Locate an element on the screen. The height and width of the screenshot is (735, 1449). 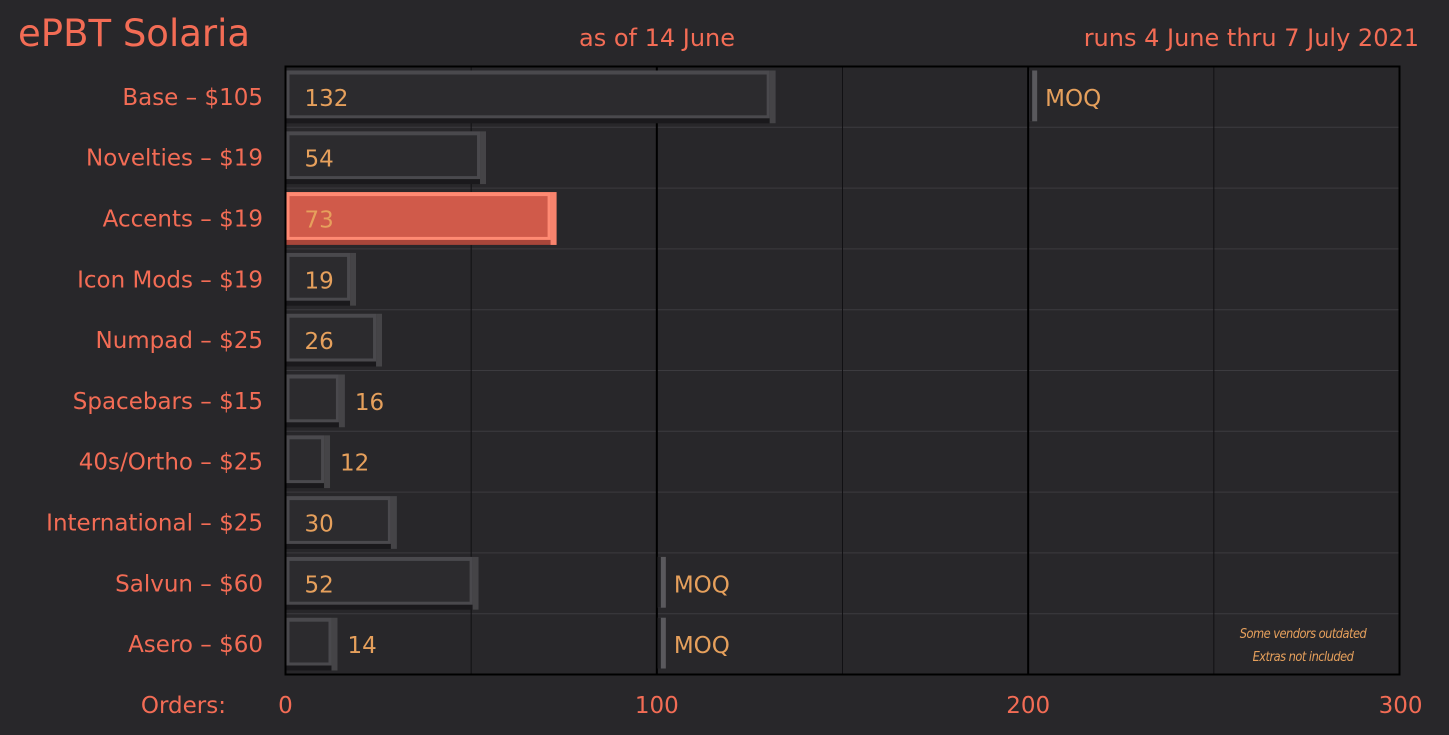
category-label: Asero – $60 is located at coordinates (195, 645).